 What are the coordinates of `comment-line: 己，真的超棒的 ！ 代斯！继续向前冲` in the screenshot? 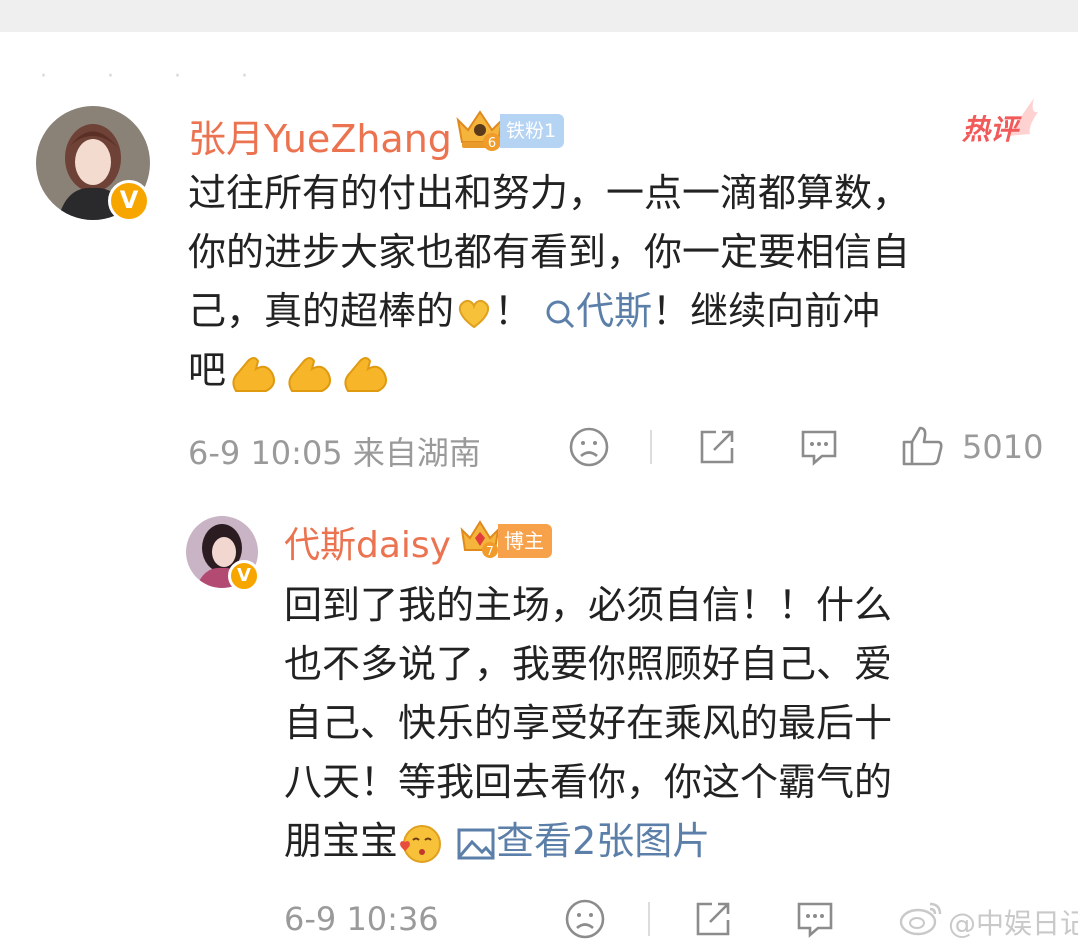 It's located at (618, 311).